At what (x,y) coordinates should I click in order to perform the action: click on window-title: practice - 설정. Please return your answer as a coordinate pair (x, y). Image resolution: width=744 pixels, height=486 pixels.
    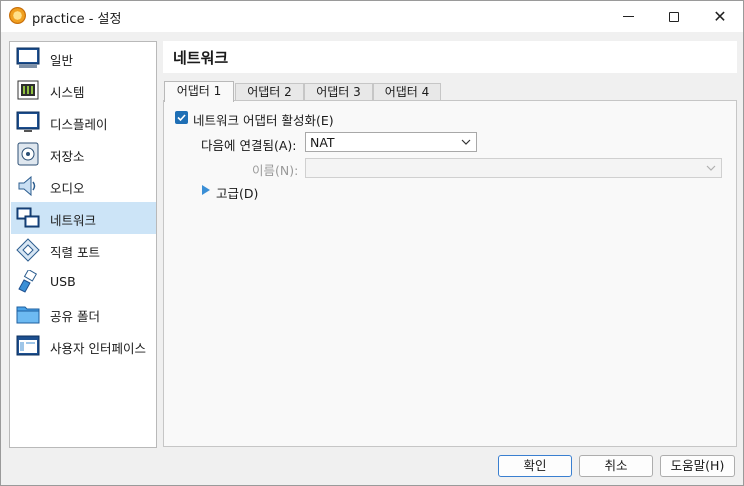
    Looking at the image, I should click on (77, 19).